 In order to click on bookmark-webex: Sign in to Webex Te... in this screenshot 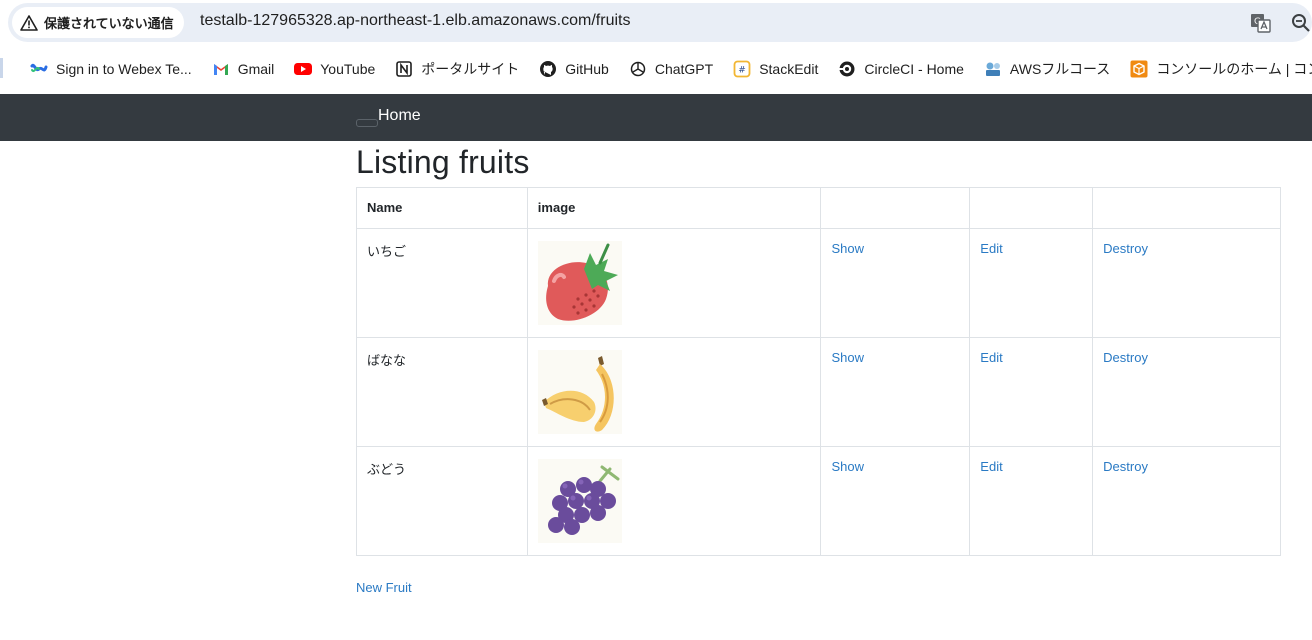, I will do `click(111, 69)`.